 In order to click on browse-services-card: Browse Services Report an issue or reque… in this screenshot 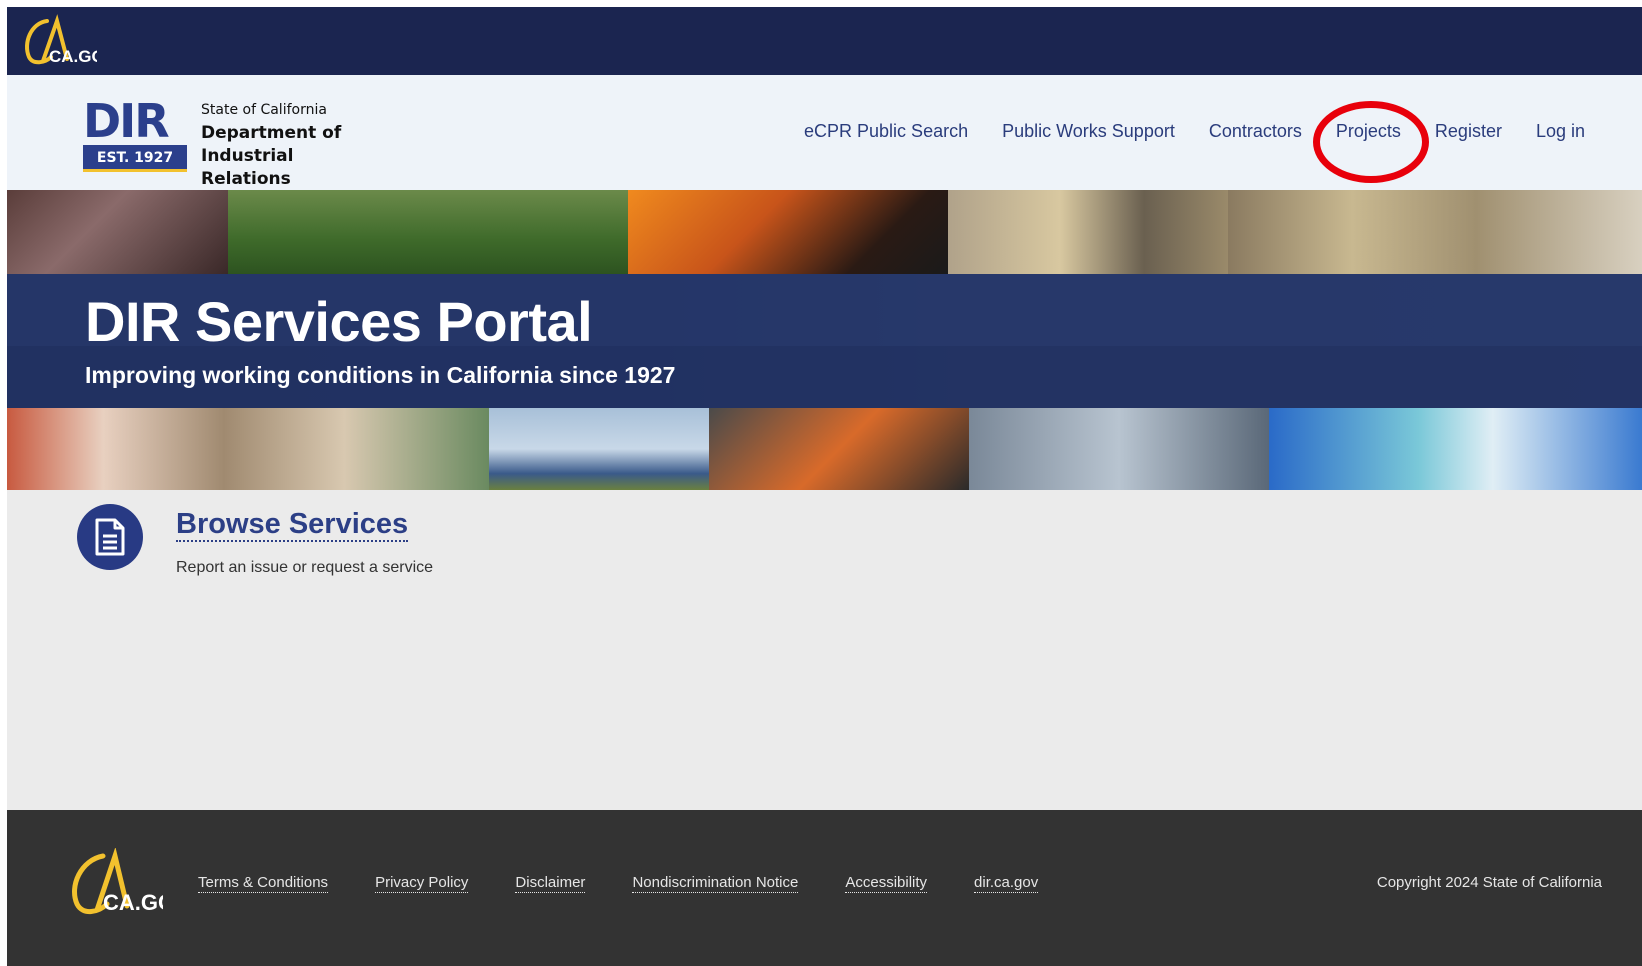, I will do `click(327, 554)`.